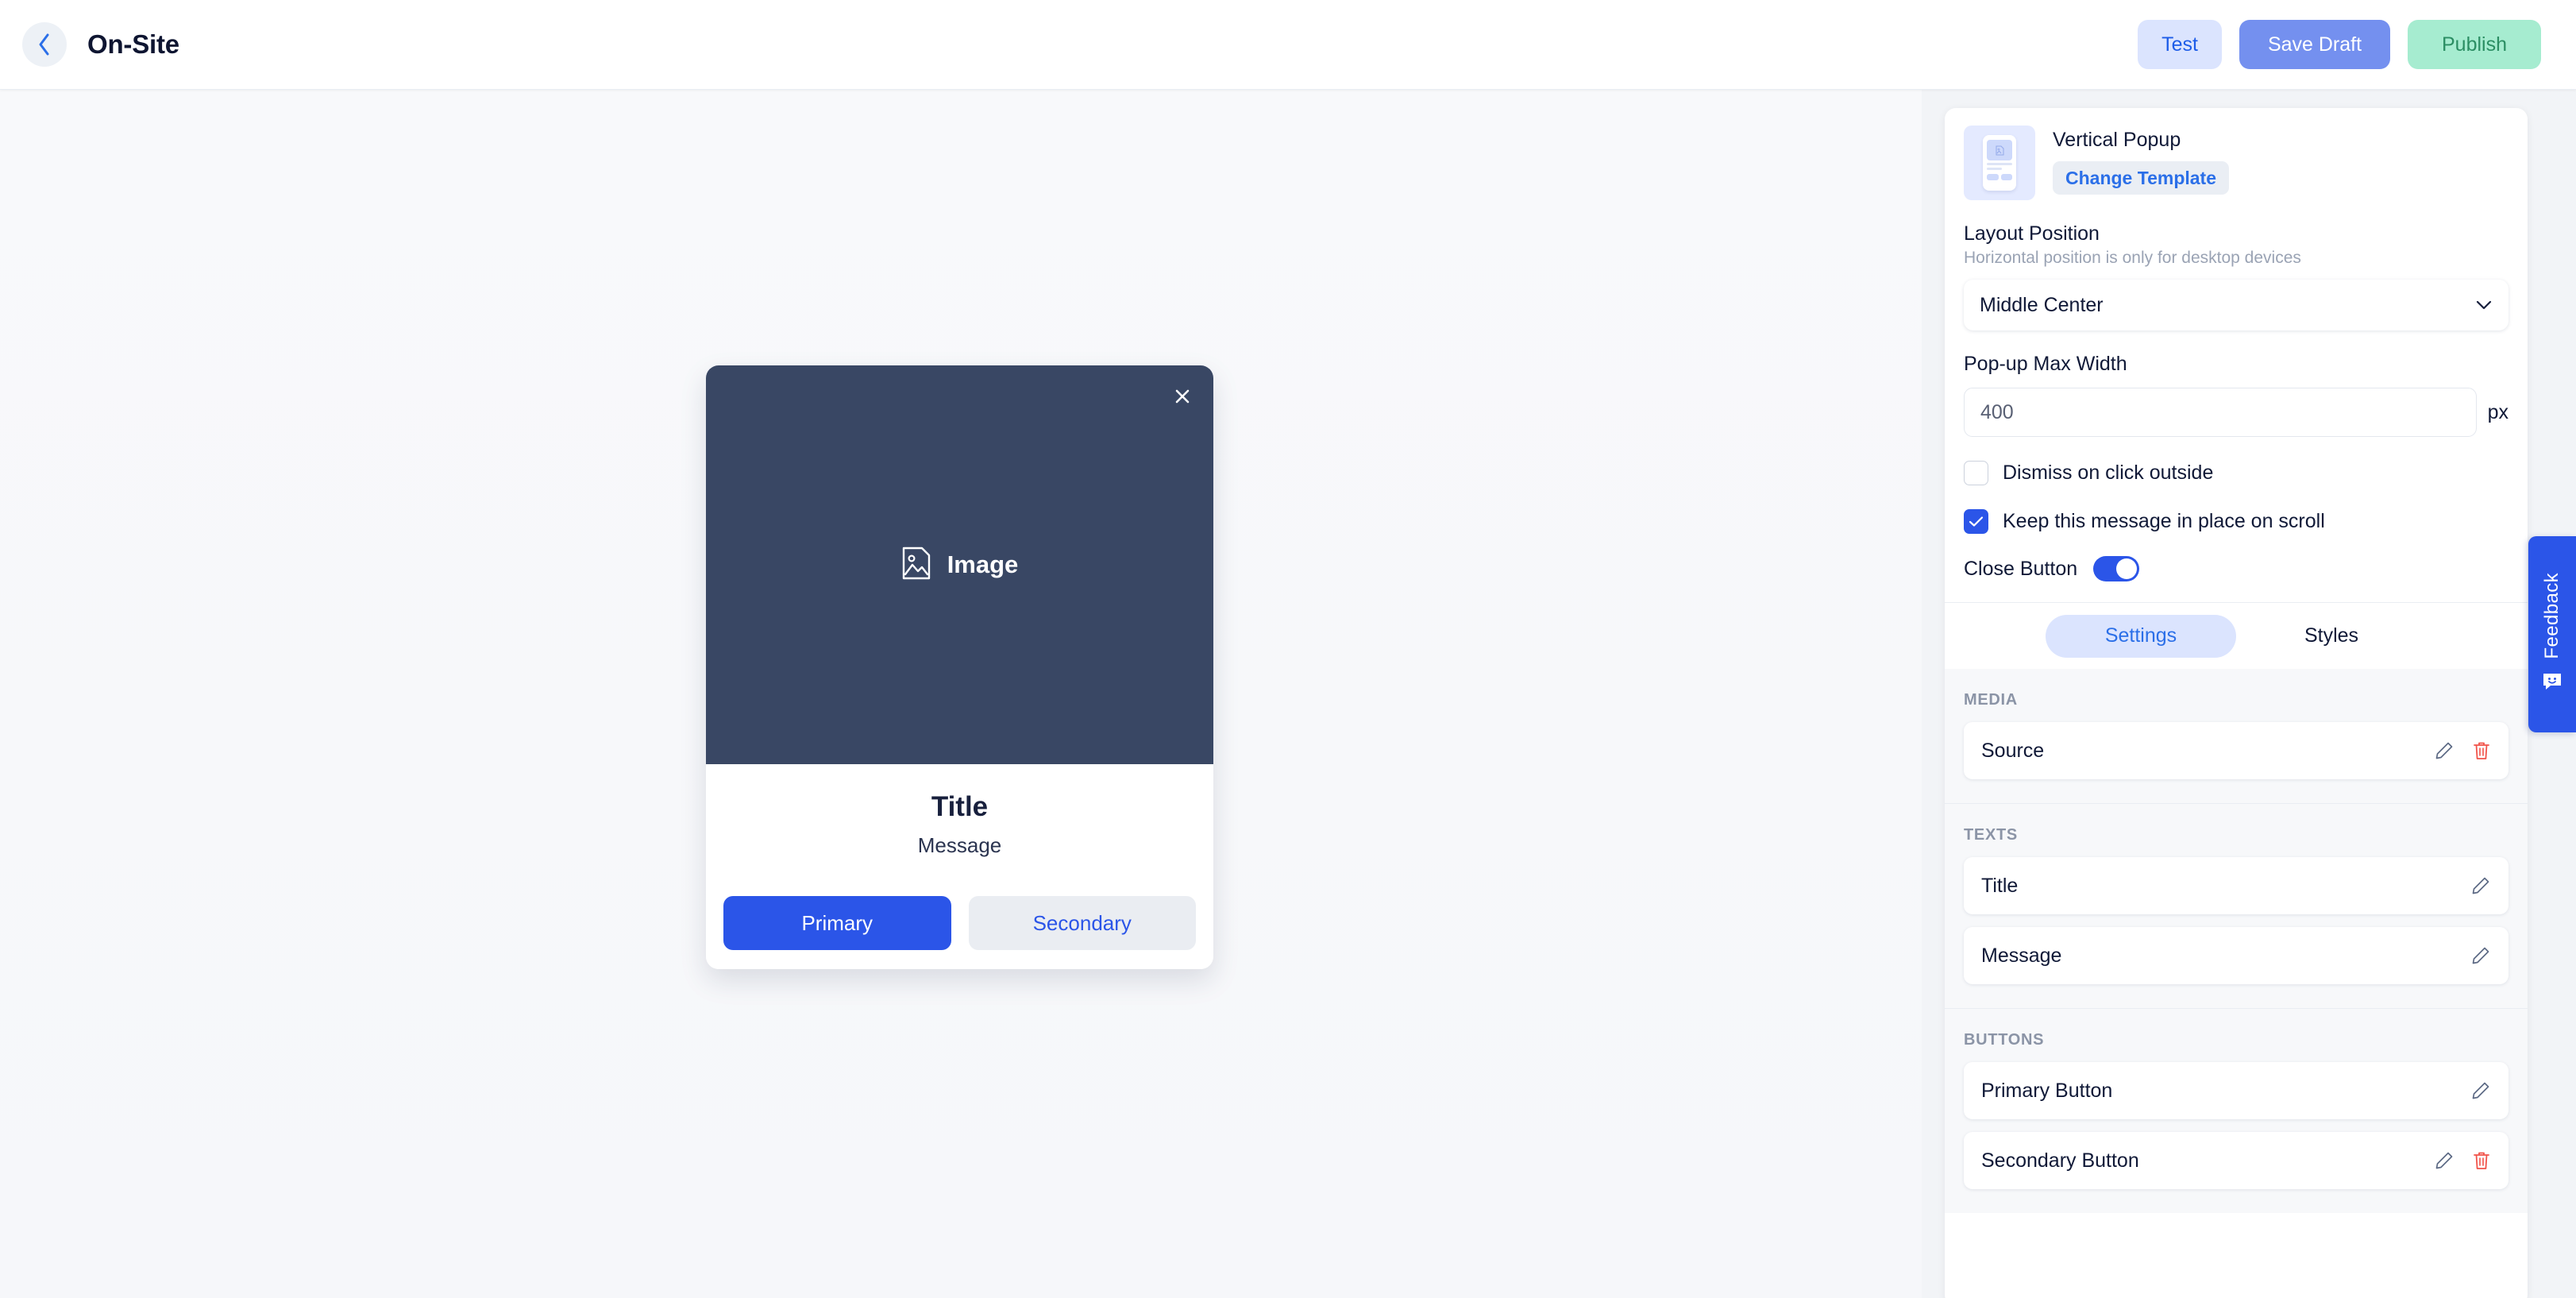 This screenshot has width=2576, height=1298. Describe the element at coordinates (1991, 700) in the screenshot. I see `section-media-title: MEDIA` at that location.